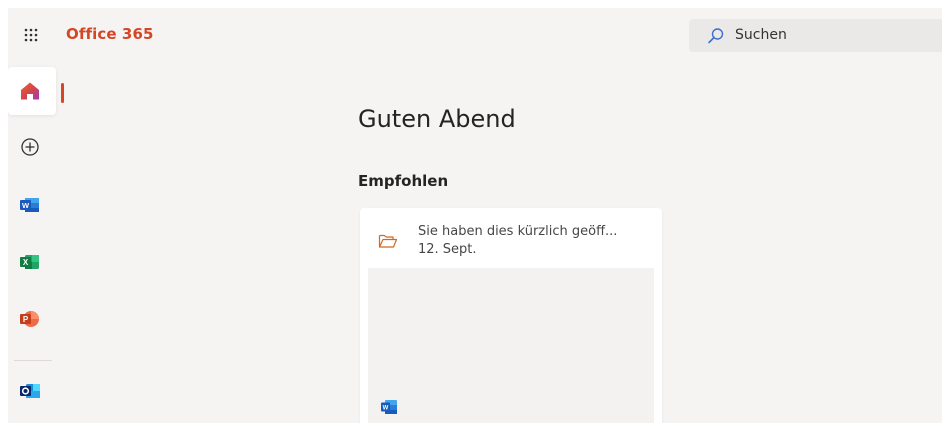 The width and height of the screenshot is (942, 423). What do you see at coordinates (62, 93) in the screenshot?
I see `active-indicator` at bounding box center [62, 93].